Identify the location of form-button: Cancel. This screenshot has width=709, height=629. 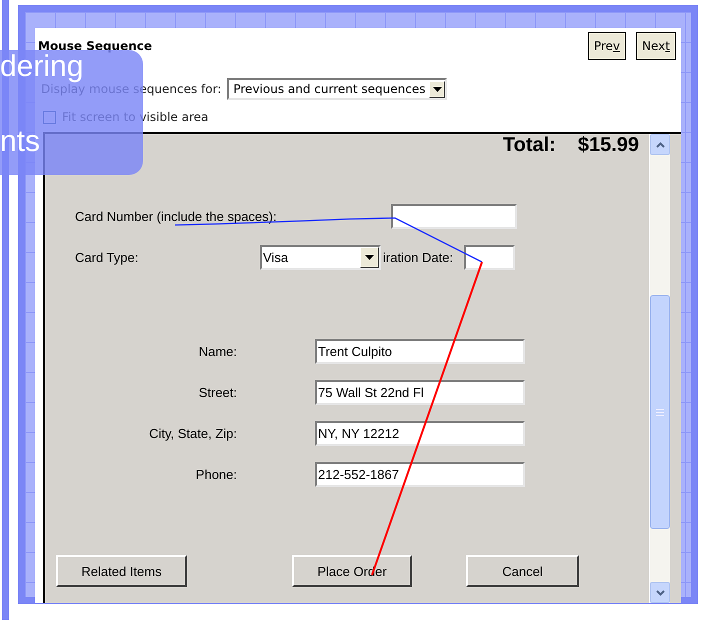
(522, 571).